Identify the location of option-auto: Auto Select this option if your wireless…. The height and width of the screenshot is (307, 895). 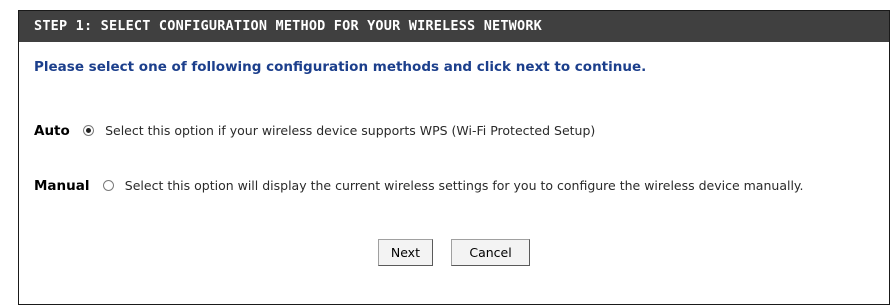
(455, 131).